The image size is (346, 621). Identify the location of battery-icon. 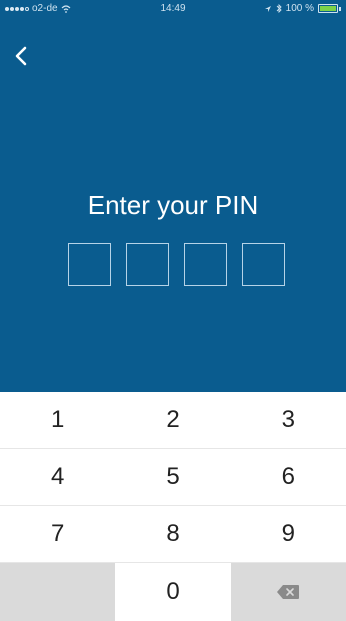
(328, 8).